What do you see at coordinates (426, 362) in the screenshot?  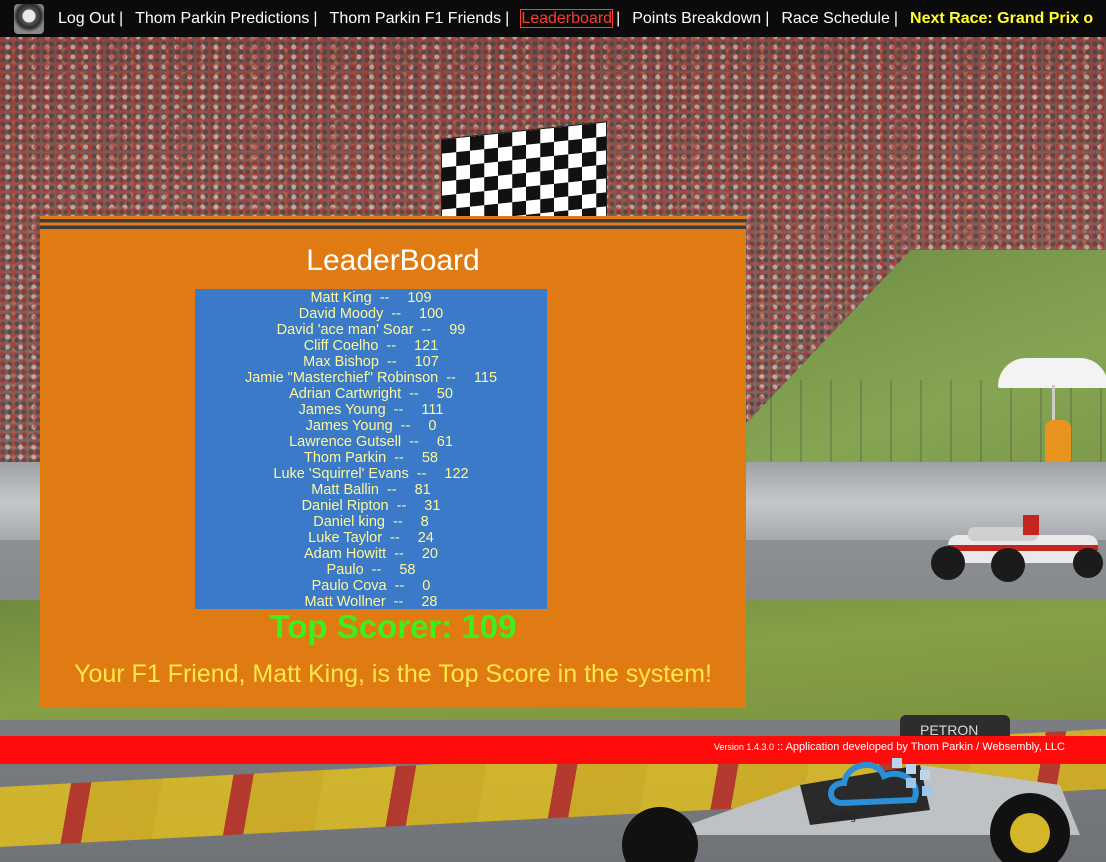 I see `player-score: 107` at bounding box center [426, 362].